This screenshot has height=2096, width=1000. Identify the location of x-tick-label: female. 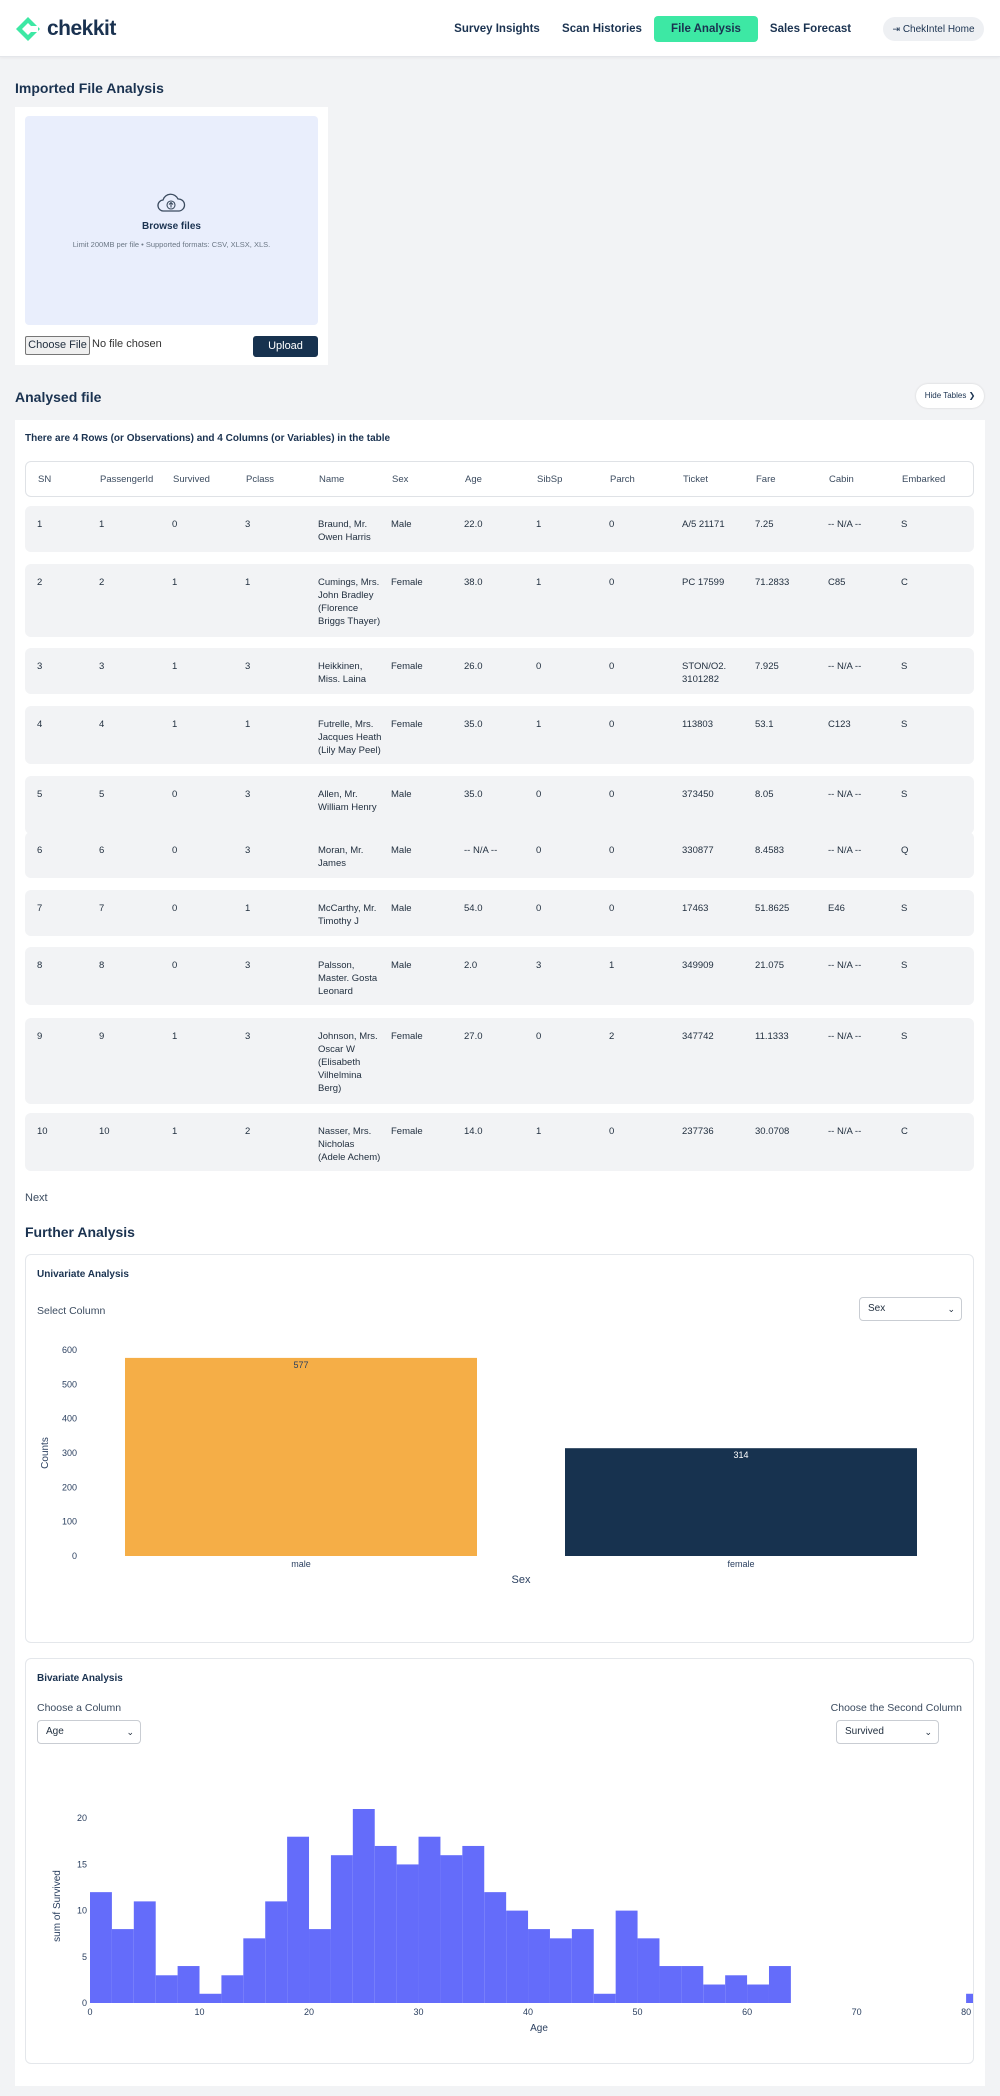
(740, 1564).